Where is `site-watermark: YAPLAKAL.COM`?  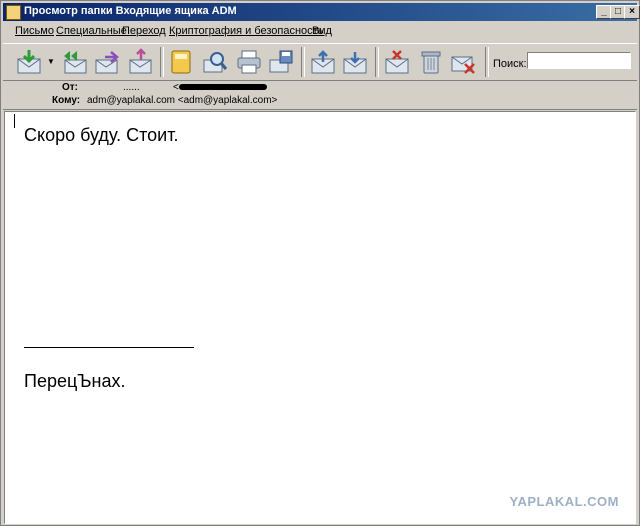
site-watermark: YAPLAKAL.COM is located at coordinates (564, 501).